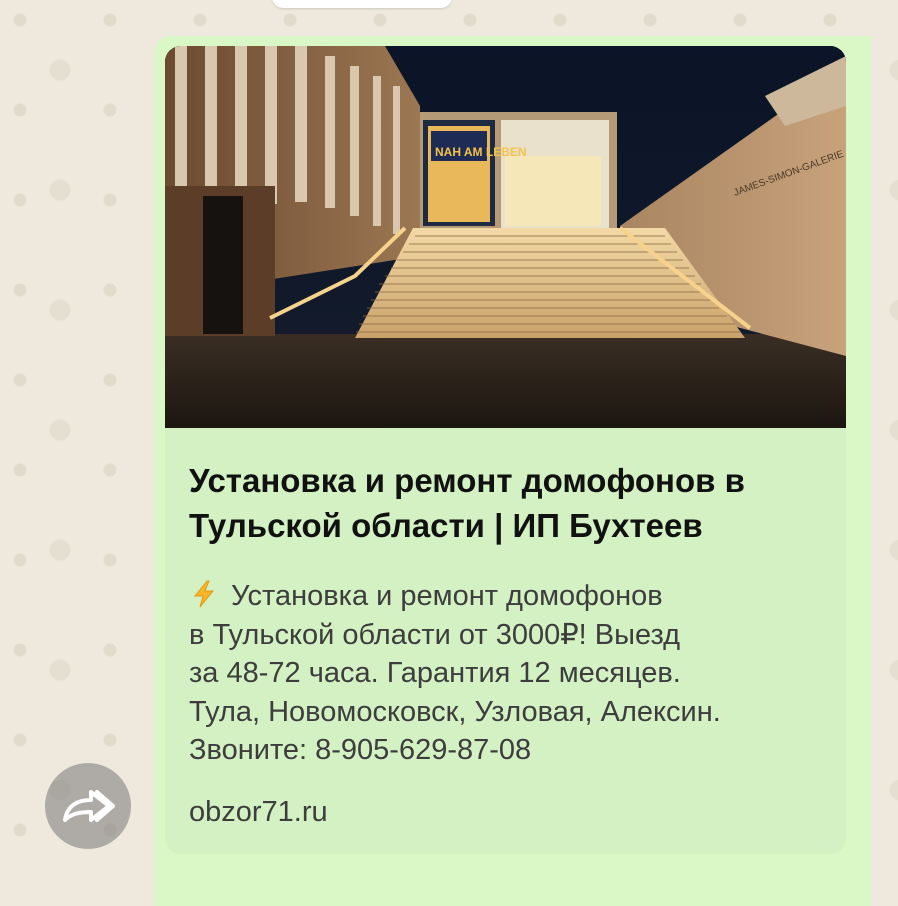  Describe the element at coordinates (362, 4) in the screenshot. I see `date-pill` at that location.